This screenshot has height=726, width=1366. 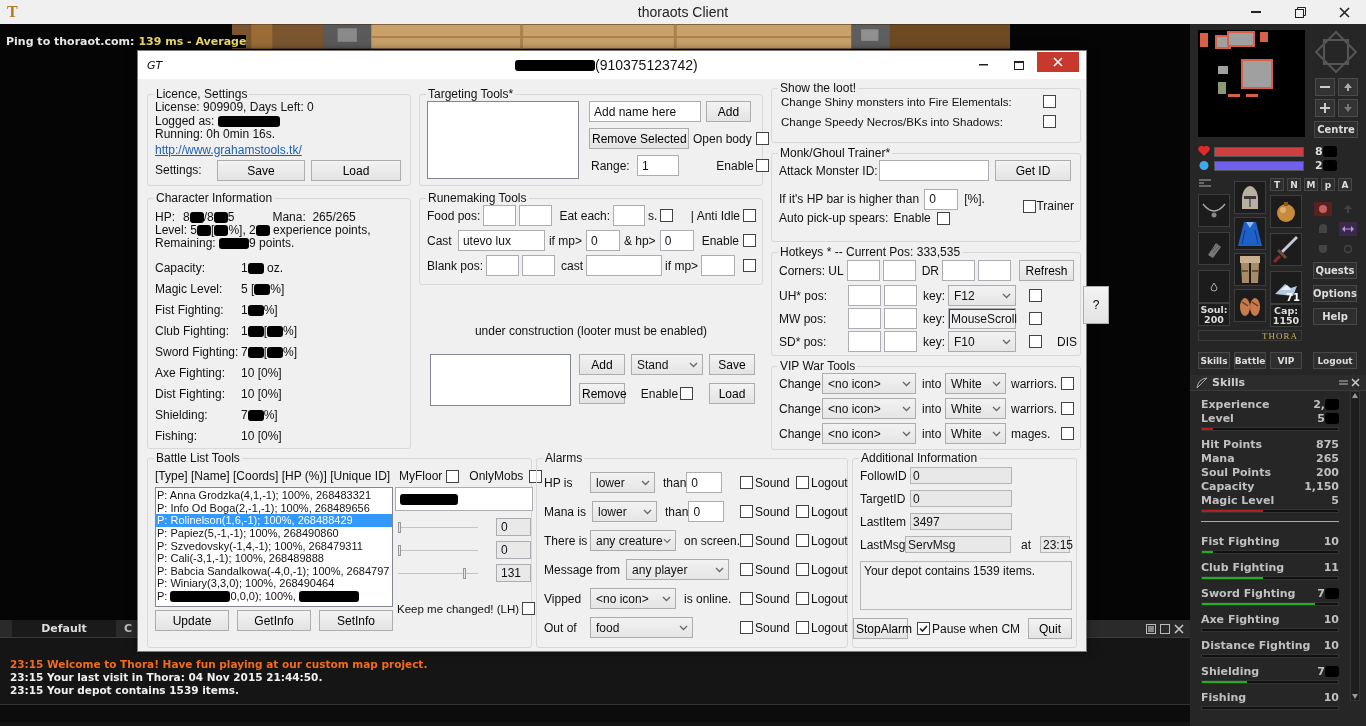 What do you see at coordinates (639, 138) in the screenshot?
I see `remove-button: Remove Selected` at bounding box center [639, 138].